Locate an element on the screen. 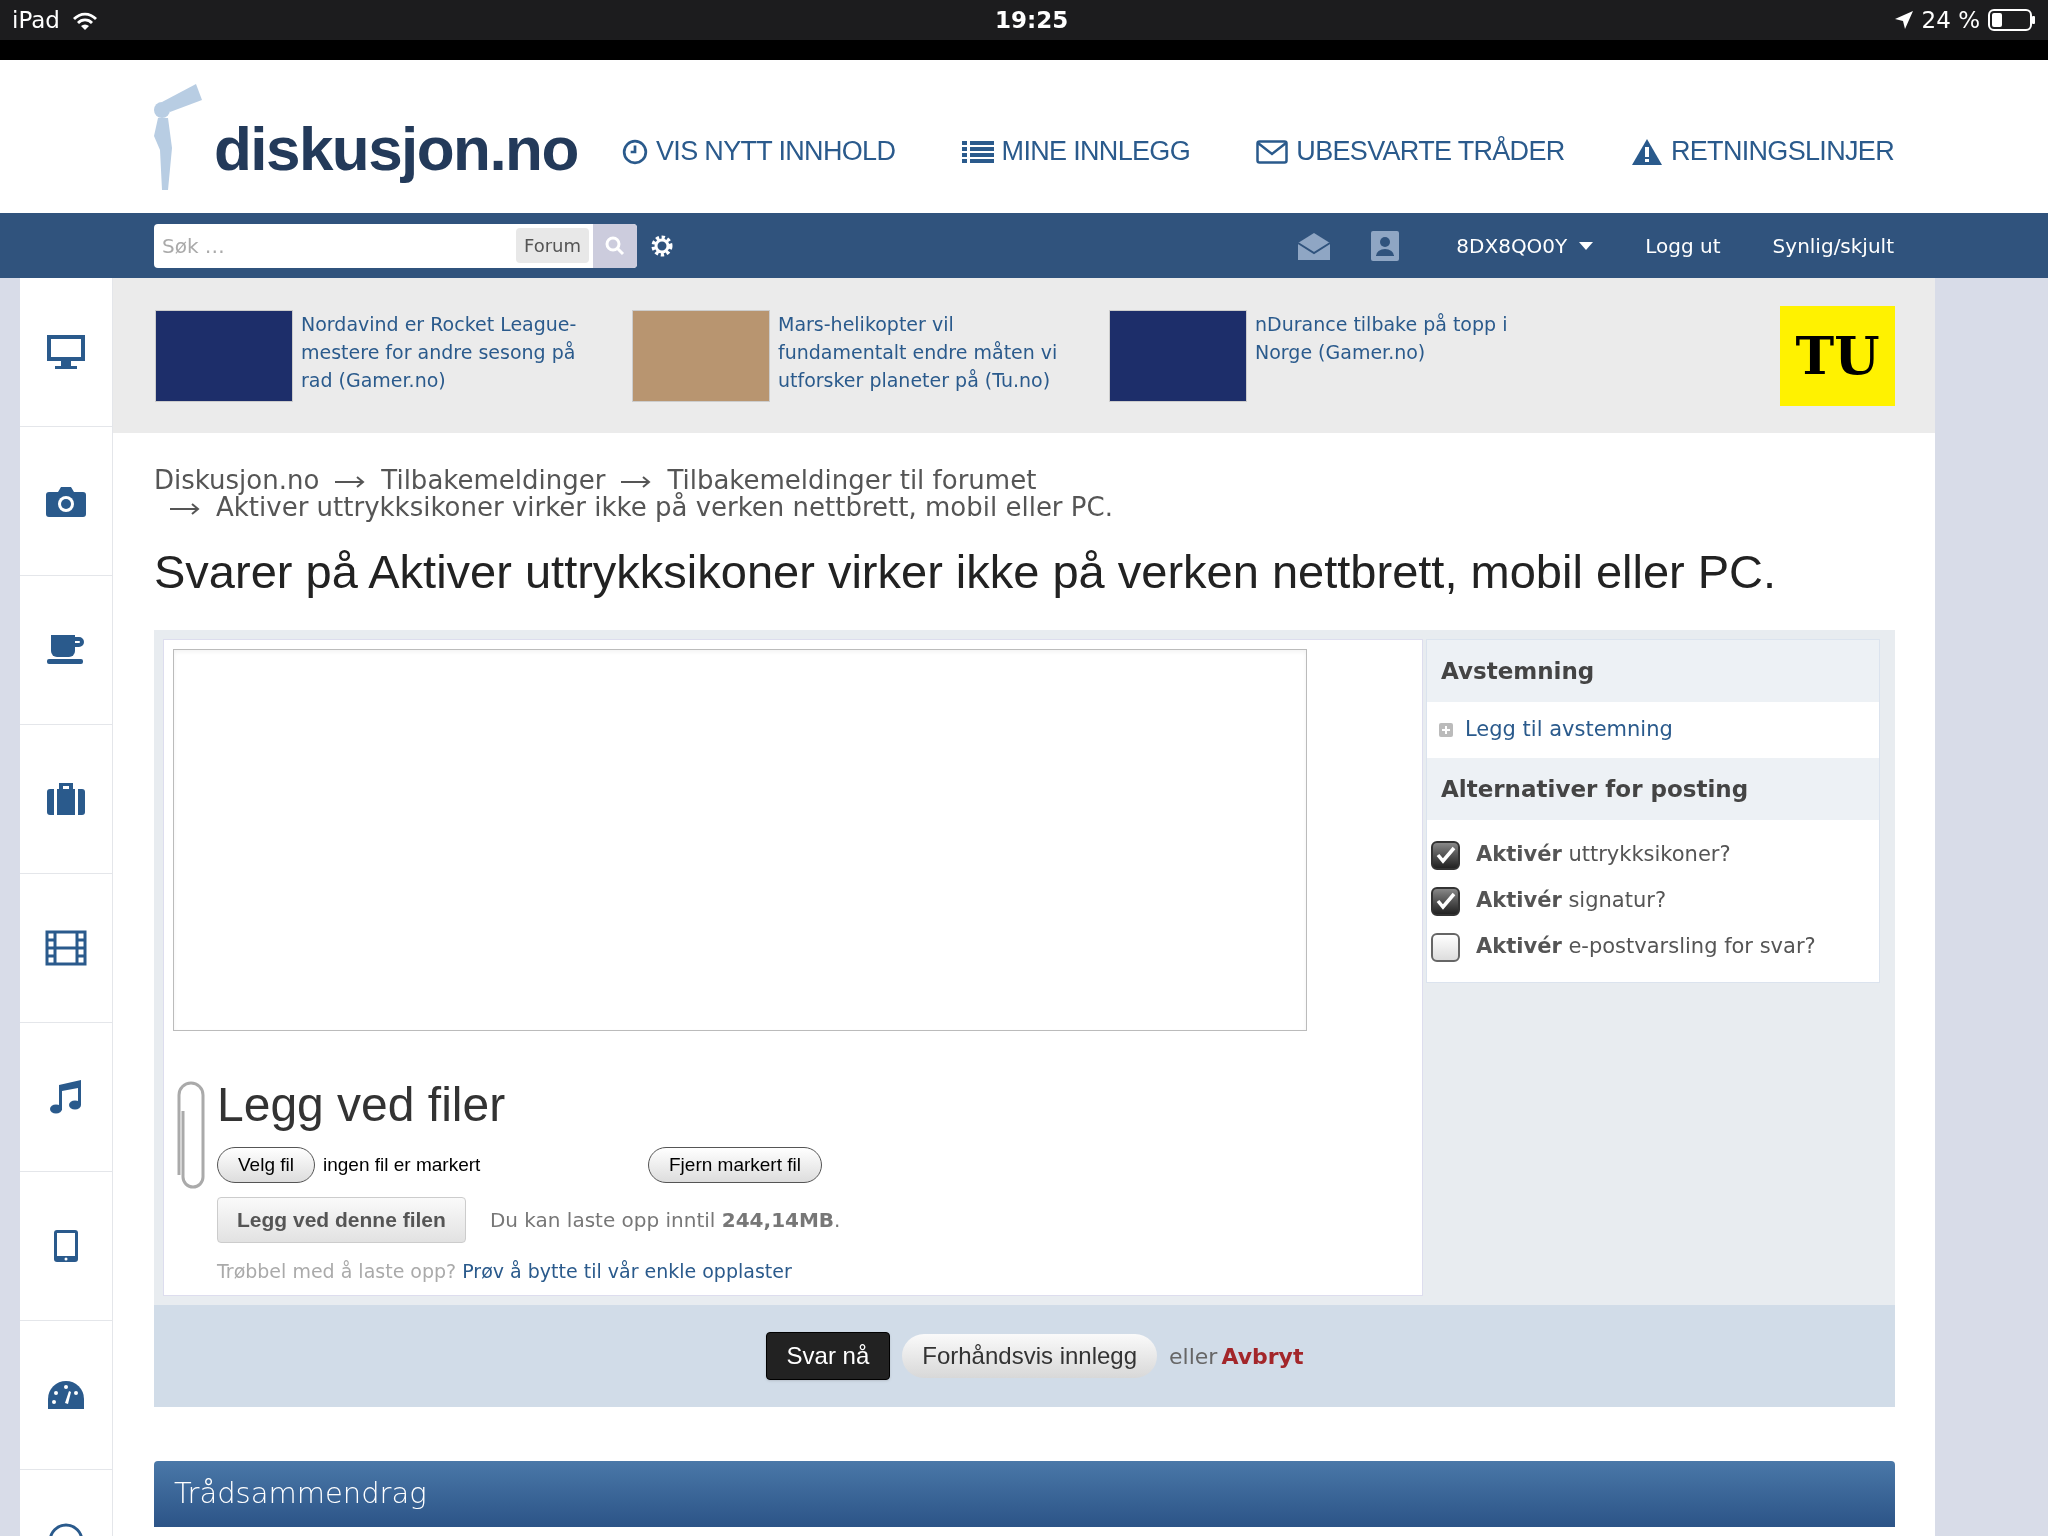 The image size is (2048, 1536). user-link: Logg ut is located at coordinates (1683, 245).